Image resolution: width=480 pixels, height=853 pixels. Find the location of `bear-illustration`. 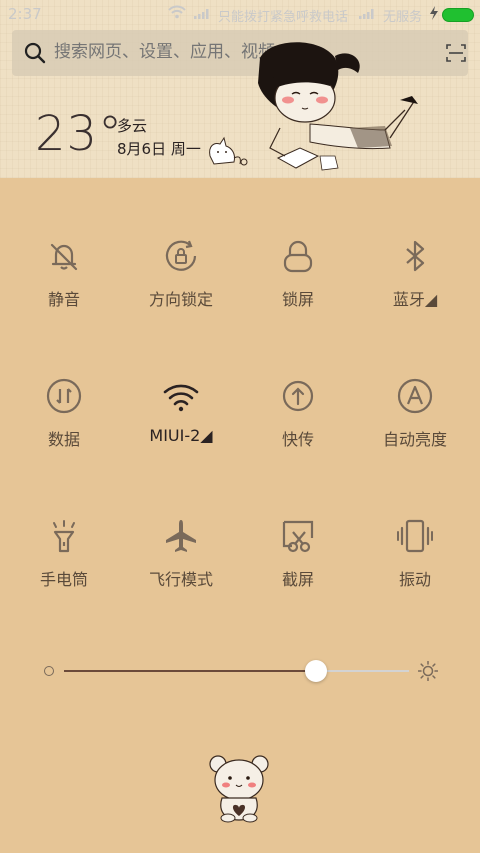

bear-illustration is located at coordinates (239, 789).